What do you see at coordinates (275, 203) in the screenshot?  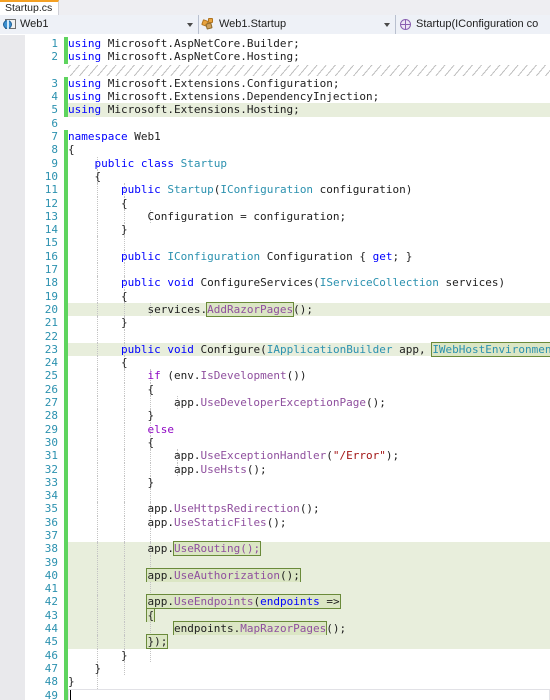 I see `code-line: 12 {` at bounding box center [275, 203].